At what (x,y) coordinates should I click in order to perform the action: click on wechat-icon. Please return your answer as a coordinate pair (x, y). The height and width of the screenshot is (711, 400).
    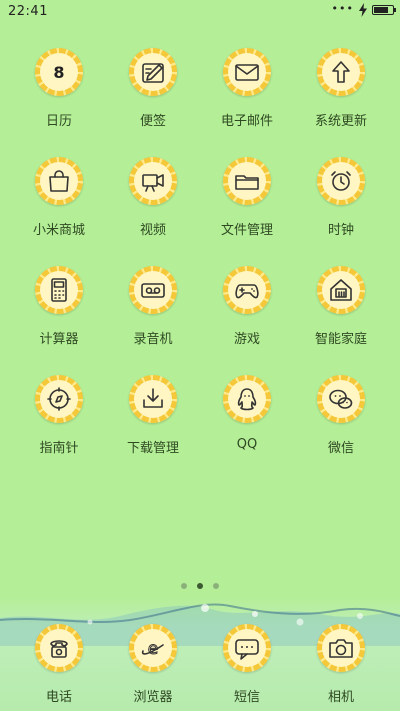
    Looking at the image, I should click on (341, 399).